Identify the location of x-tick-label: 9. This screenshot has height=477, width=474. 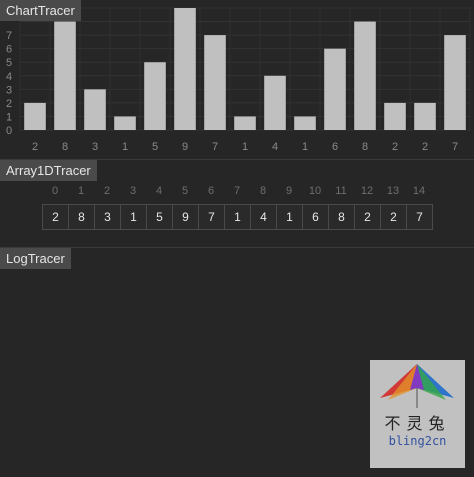
(185, 147).